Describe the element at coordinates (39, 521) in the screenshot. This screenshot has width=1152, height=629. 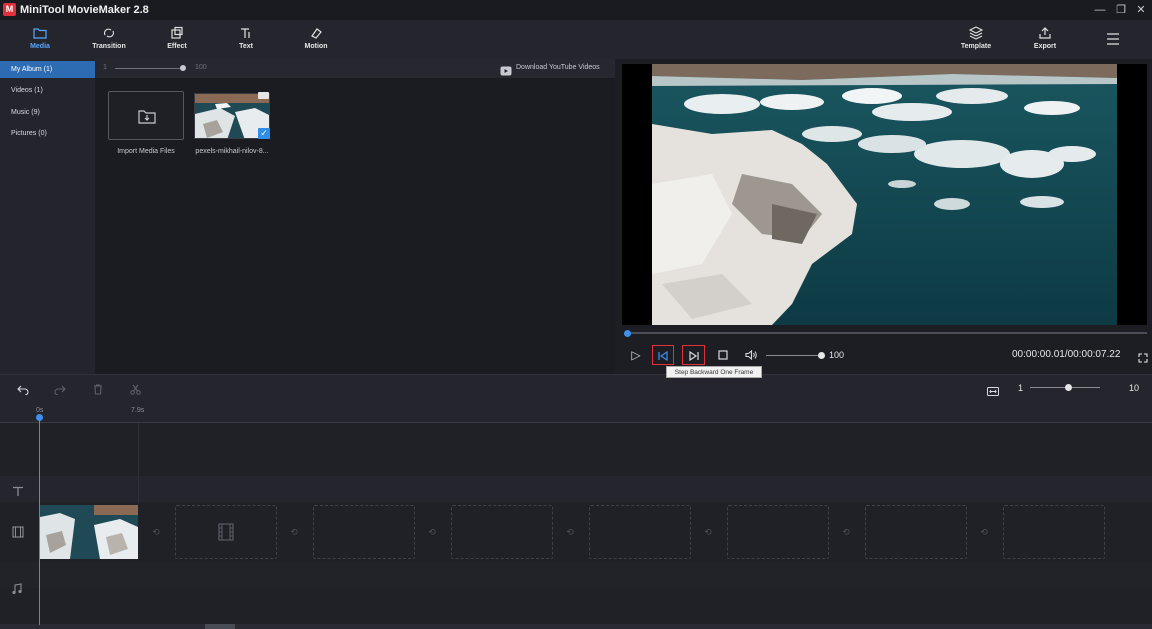
I see `playhead` at that location.